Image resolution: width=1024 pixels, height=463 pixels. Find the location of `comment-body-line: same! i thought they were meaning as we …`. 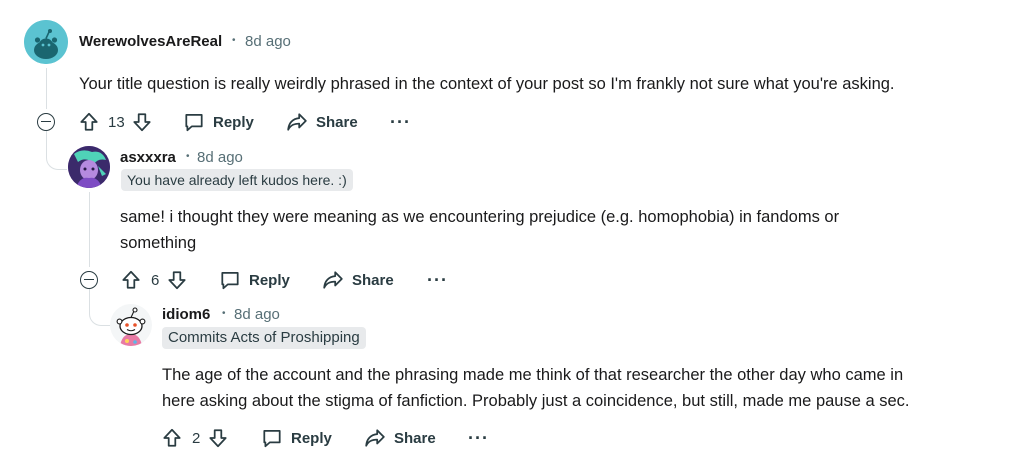

comment-body-line: same! i thought they were meaning as we … is located at coordinates (480, 217).